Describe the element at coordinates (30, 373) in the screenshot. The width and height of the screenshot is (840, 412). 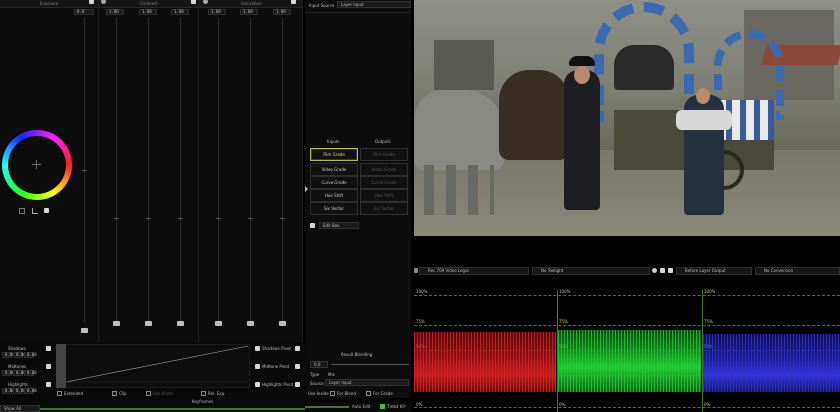
I see `midtones-field-3: 0.00` at that location.